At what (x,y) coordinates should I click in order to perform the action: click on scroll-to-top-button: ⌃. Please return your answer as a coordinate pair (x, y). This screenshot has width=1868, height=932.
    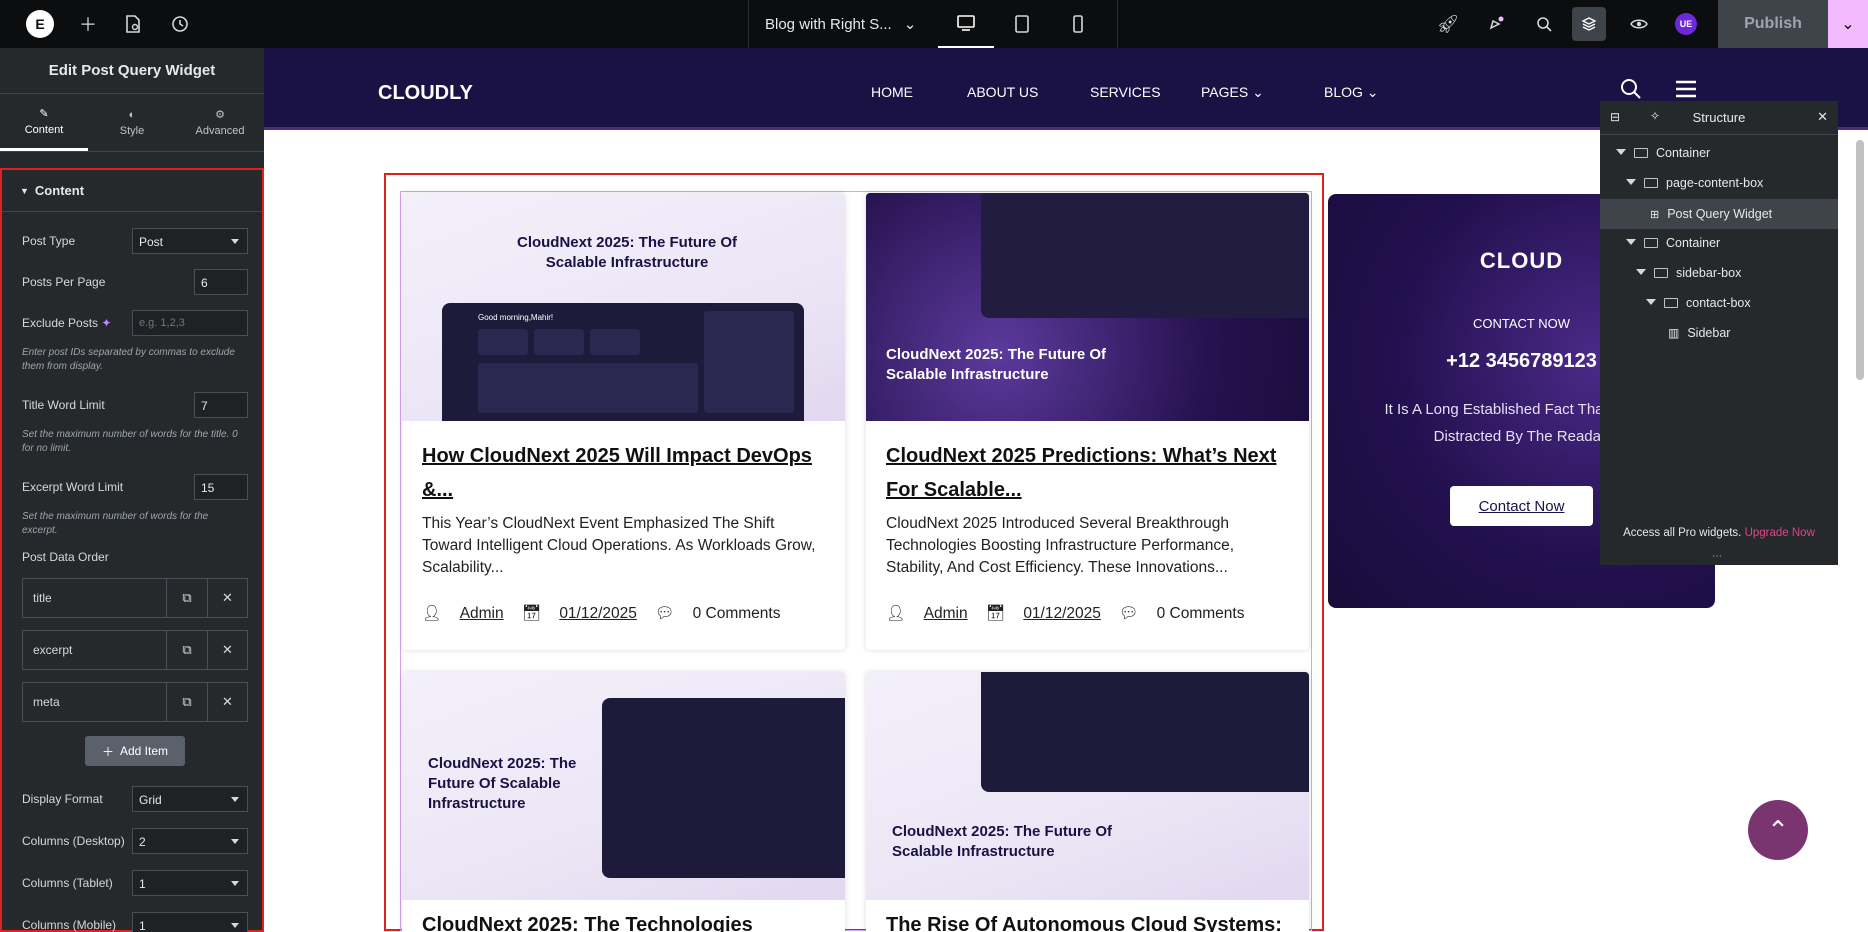
    Looking at the image, I should click on (1778, 830).